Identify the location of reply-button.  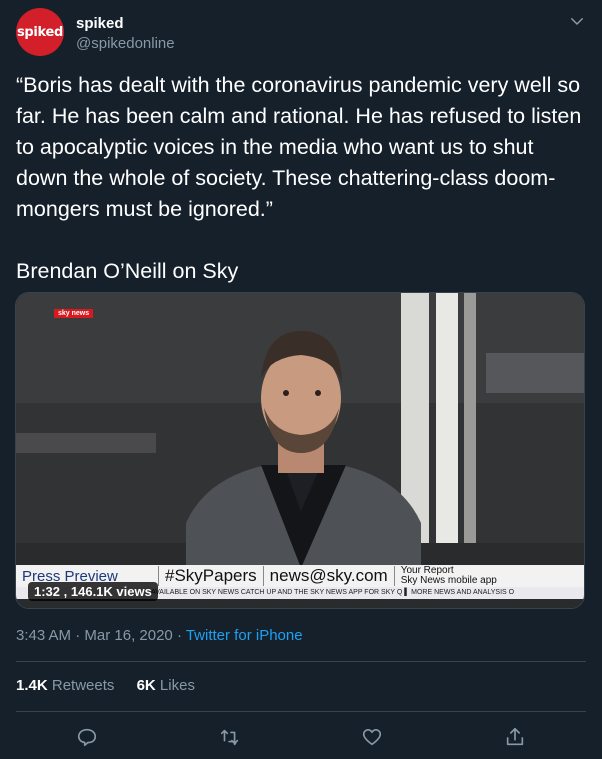
(87, 737).